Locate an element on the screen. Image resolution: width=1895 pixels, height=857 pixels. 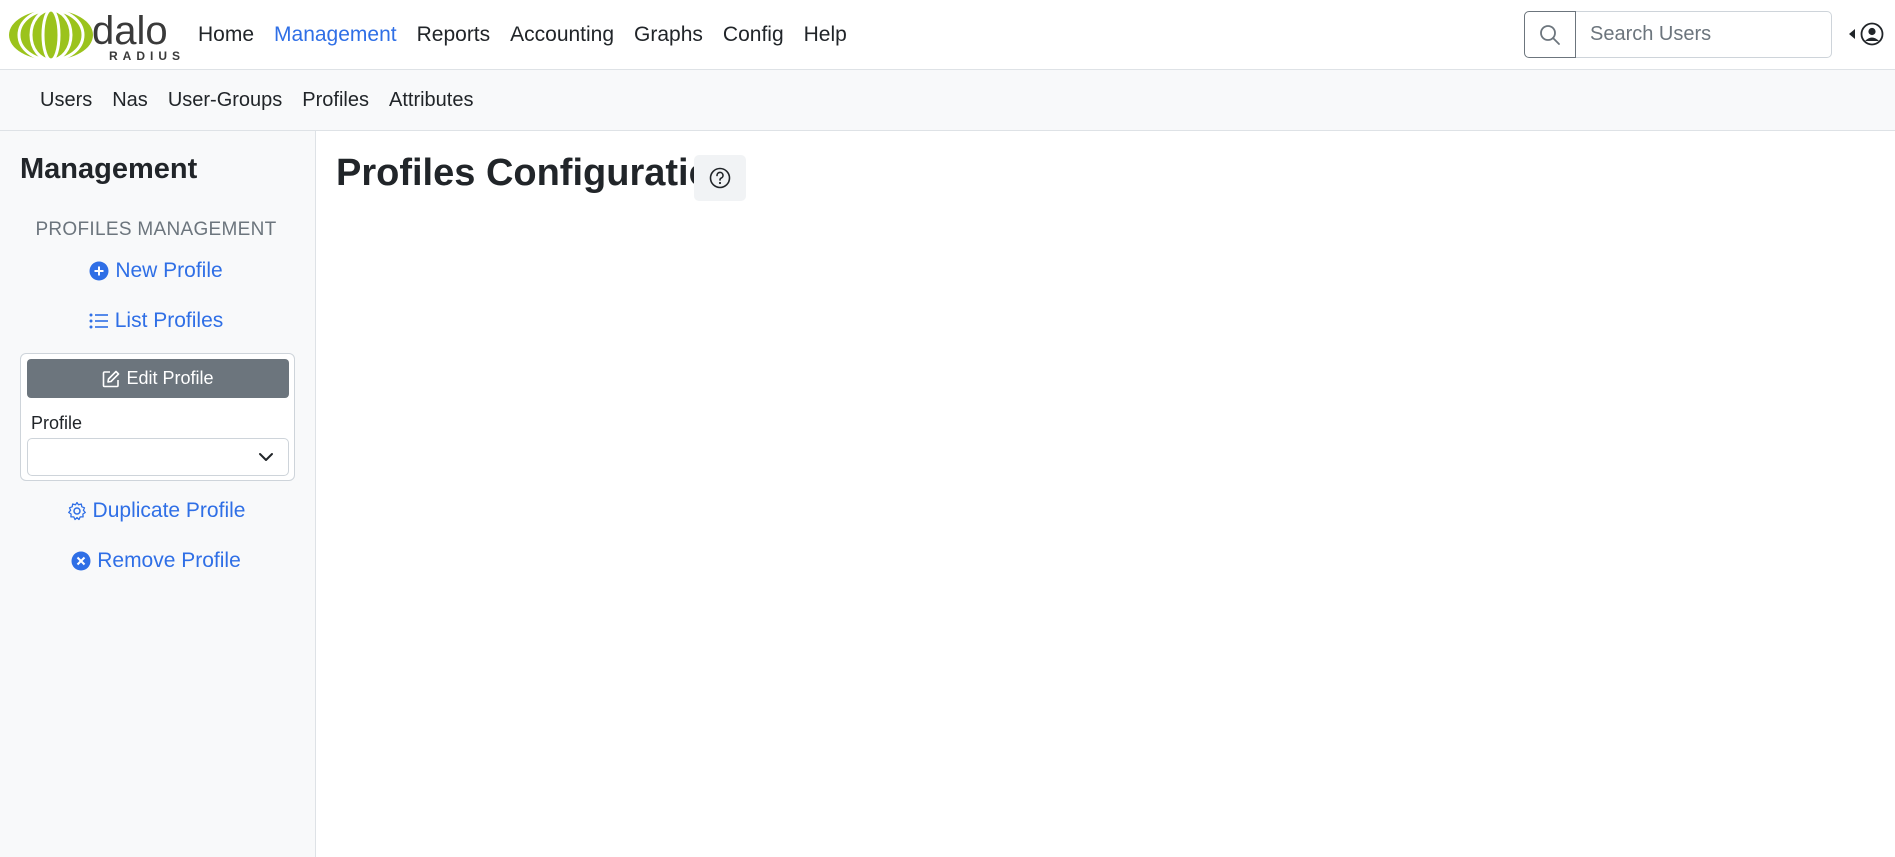
nav-graphs: Graphs is located at coordinates (668, 35).